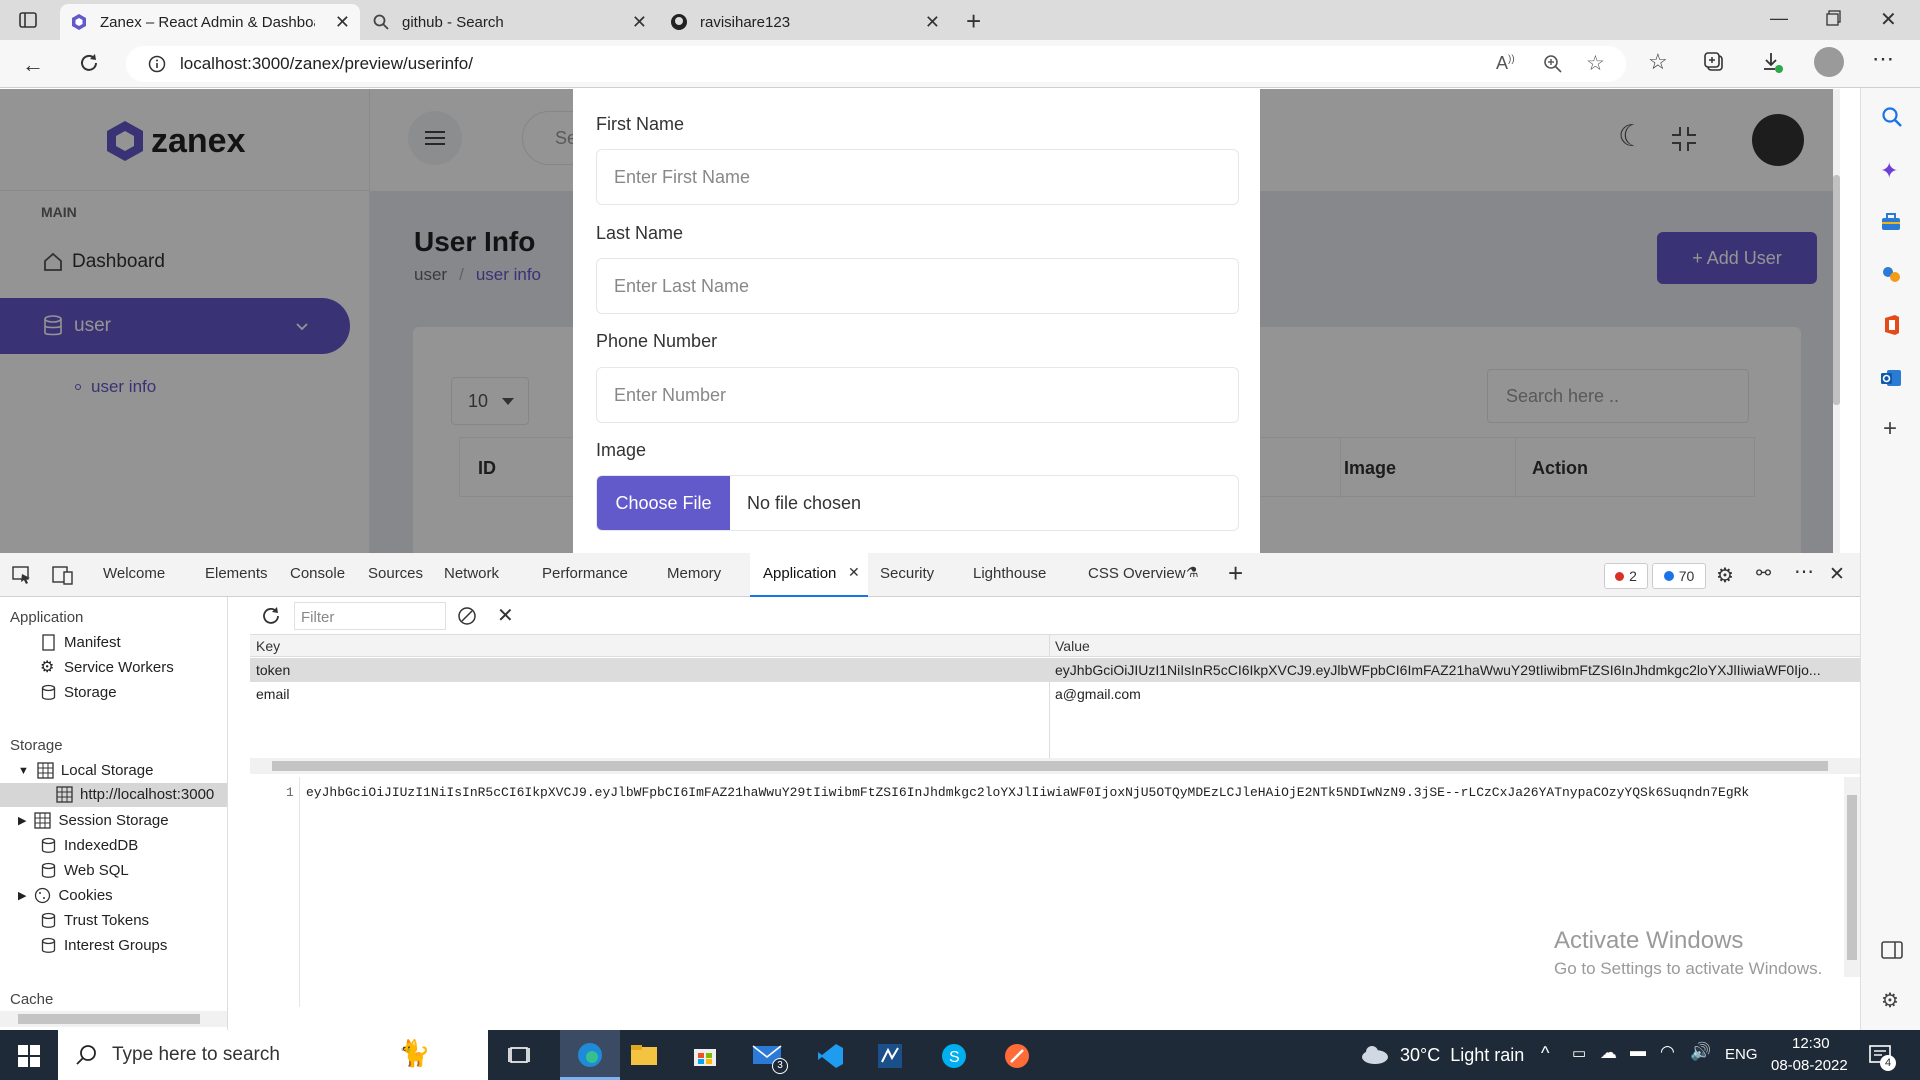 This screenshot has width=1920, height=1080. What do you see at coordinates (1811, 1043) in the screenshot?
I see `clock-time: 12:30` at bounding box center [1811, 1043].